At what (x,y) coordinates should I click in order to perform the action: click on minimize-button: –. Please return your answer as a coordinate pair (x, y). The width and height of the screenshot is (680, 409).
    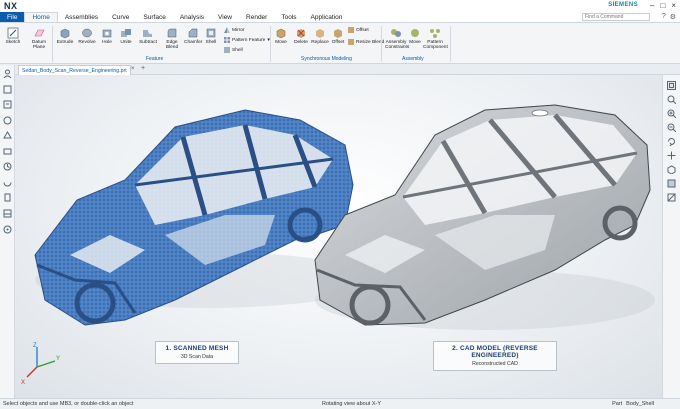
    Looking at the image, I should click on (652, 5).